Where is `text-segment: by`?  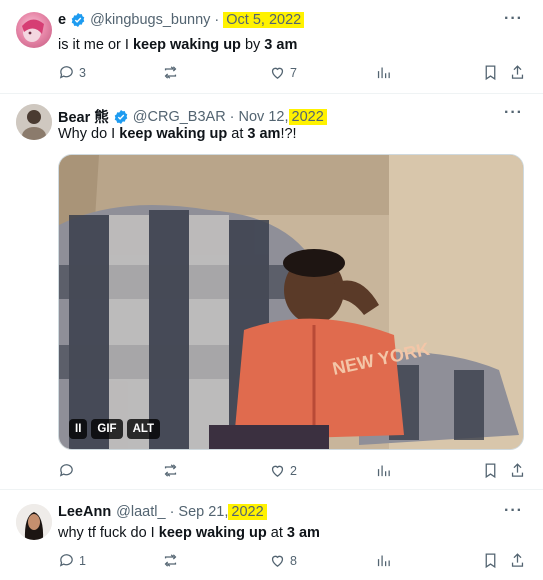
text-segment: by is located at coordinates (252, 45).